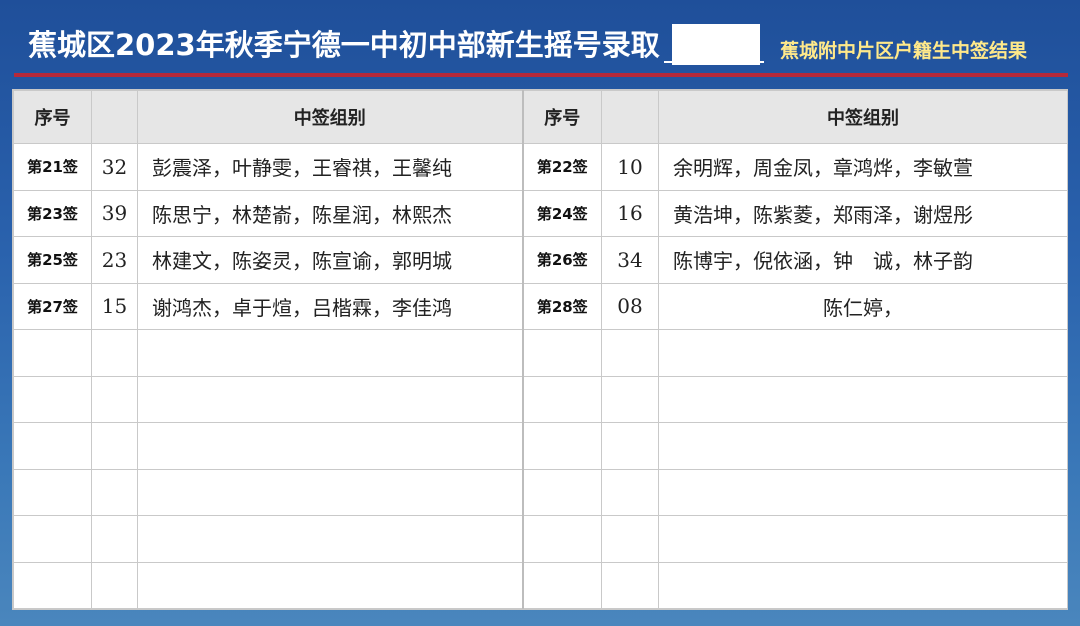 The image size is (1080, 626). I want to click on left-number-cell: 39, so click(114, 213).